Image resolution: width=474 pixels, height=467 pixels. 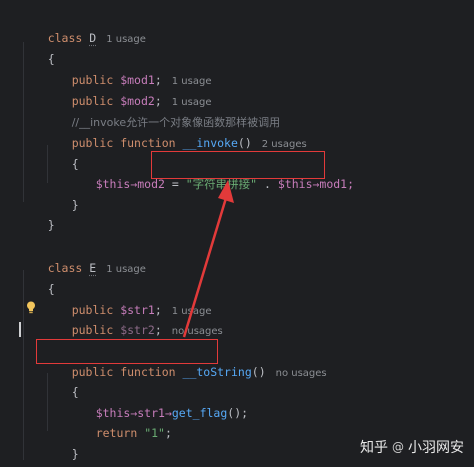 I want to click on code-line: return "1";, so click(x=120, y=421).